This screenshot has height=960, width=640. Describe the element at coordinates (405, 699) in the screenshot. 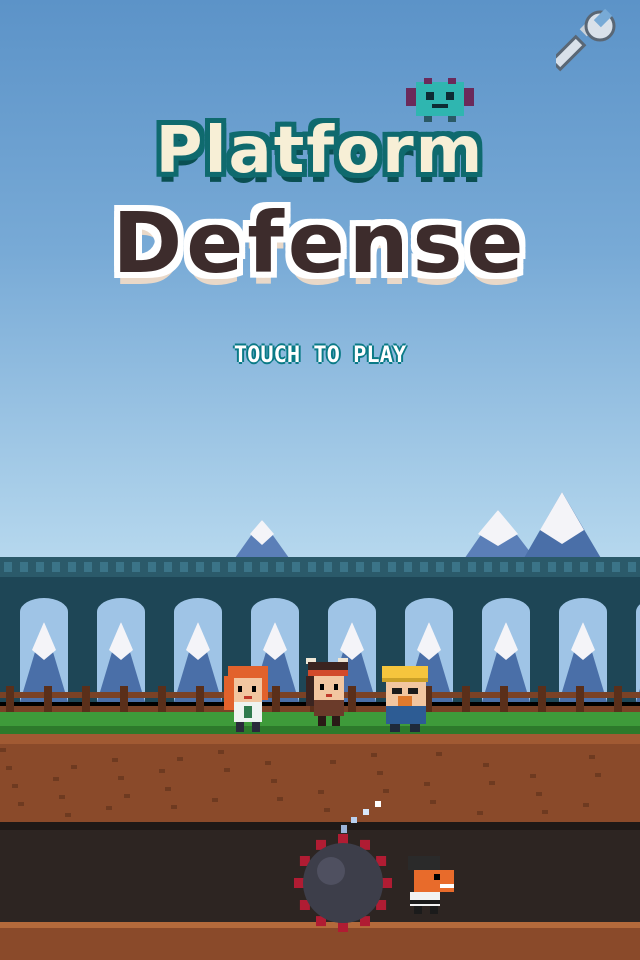

I see `hero-miner` at that location.